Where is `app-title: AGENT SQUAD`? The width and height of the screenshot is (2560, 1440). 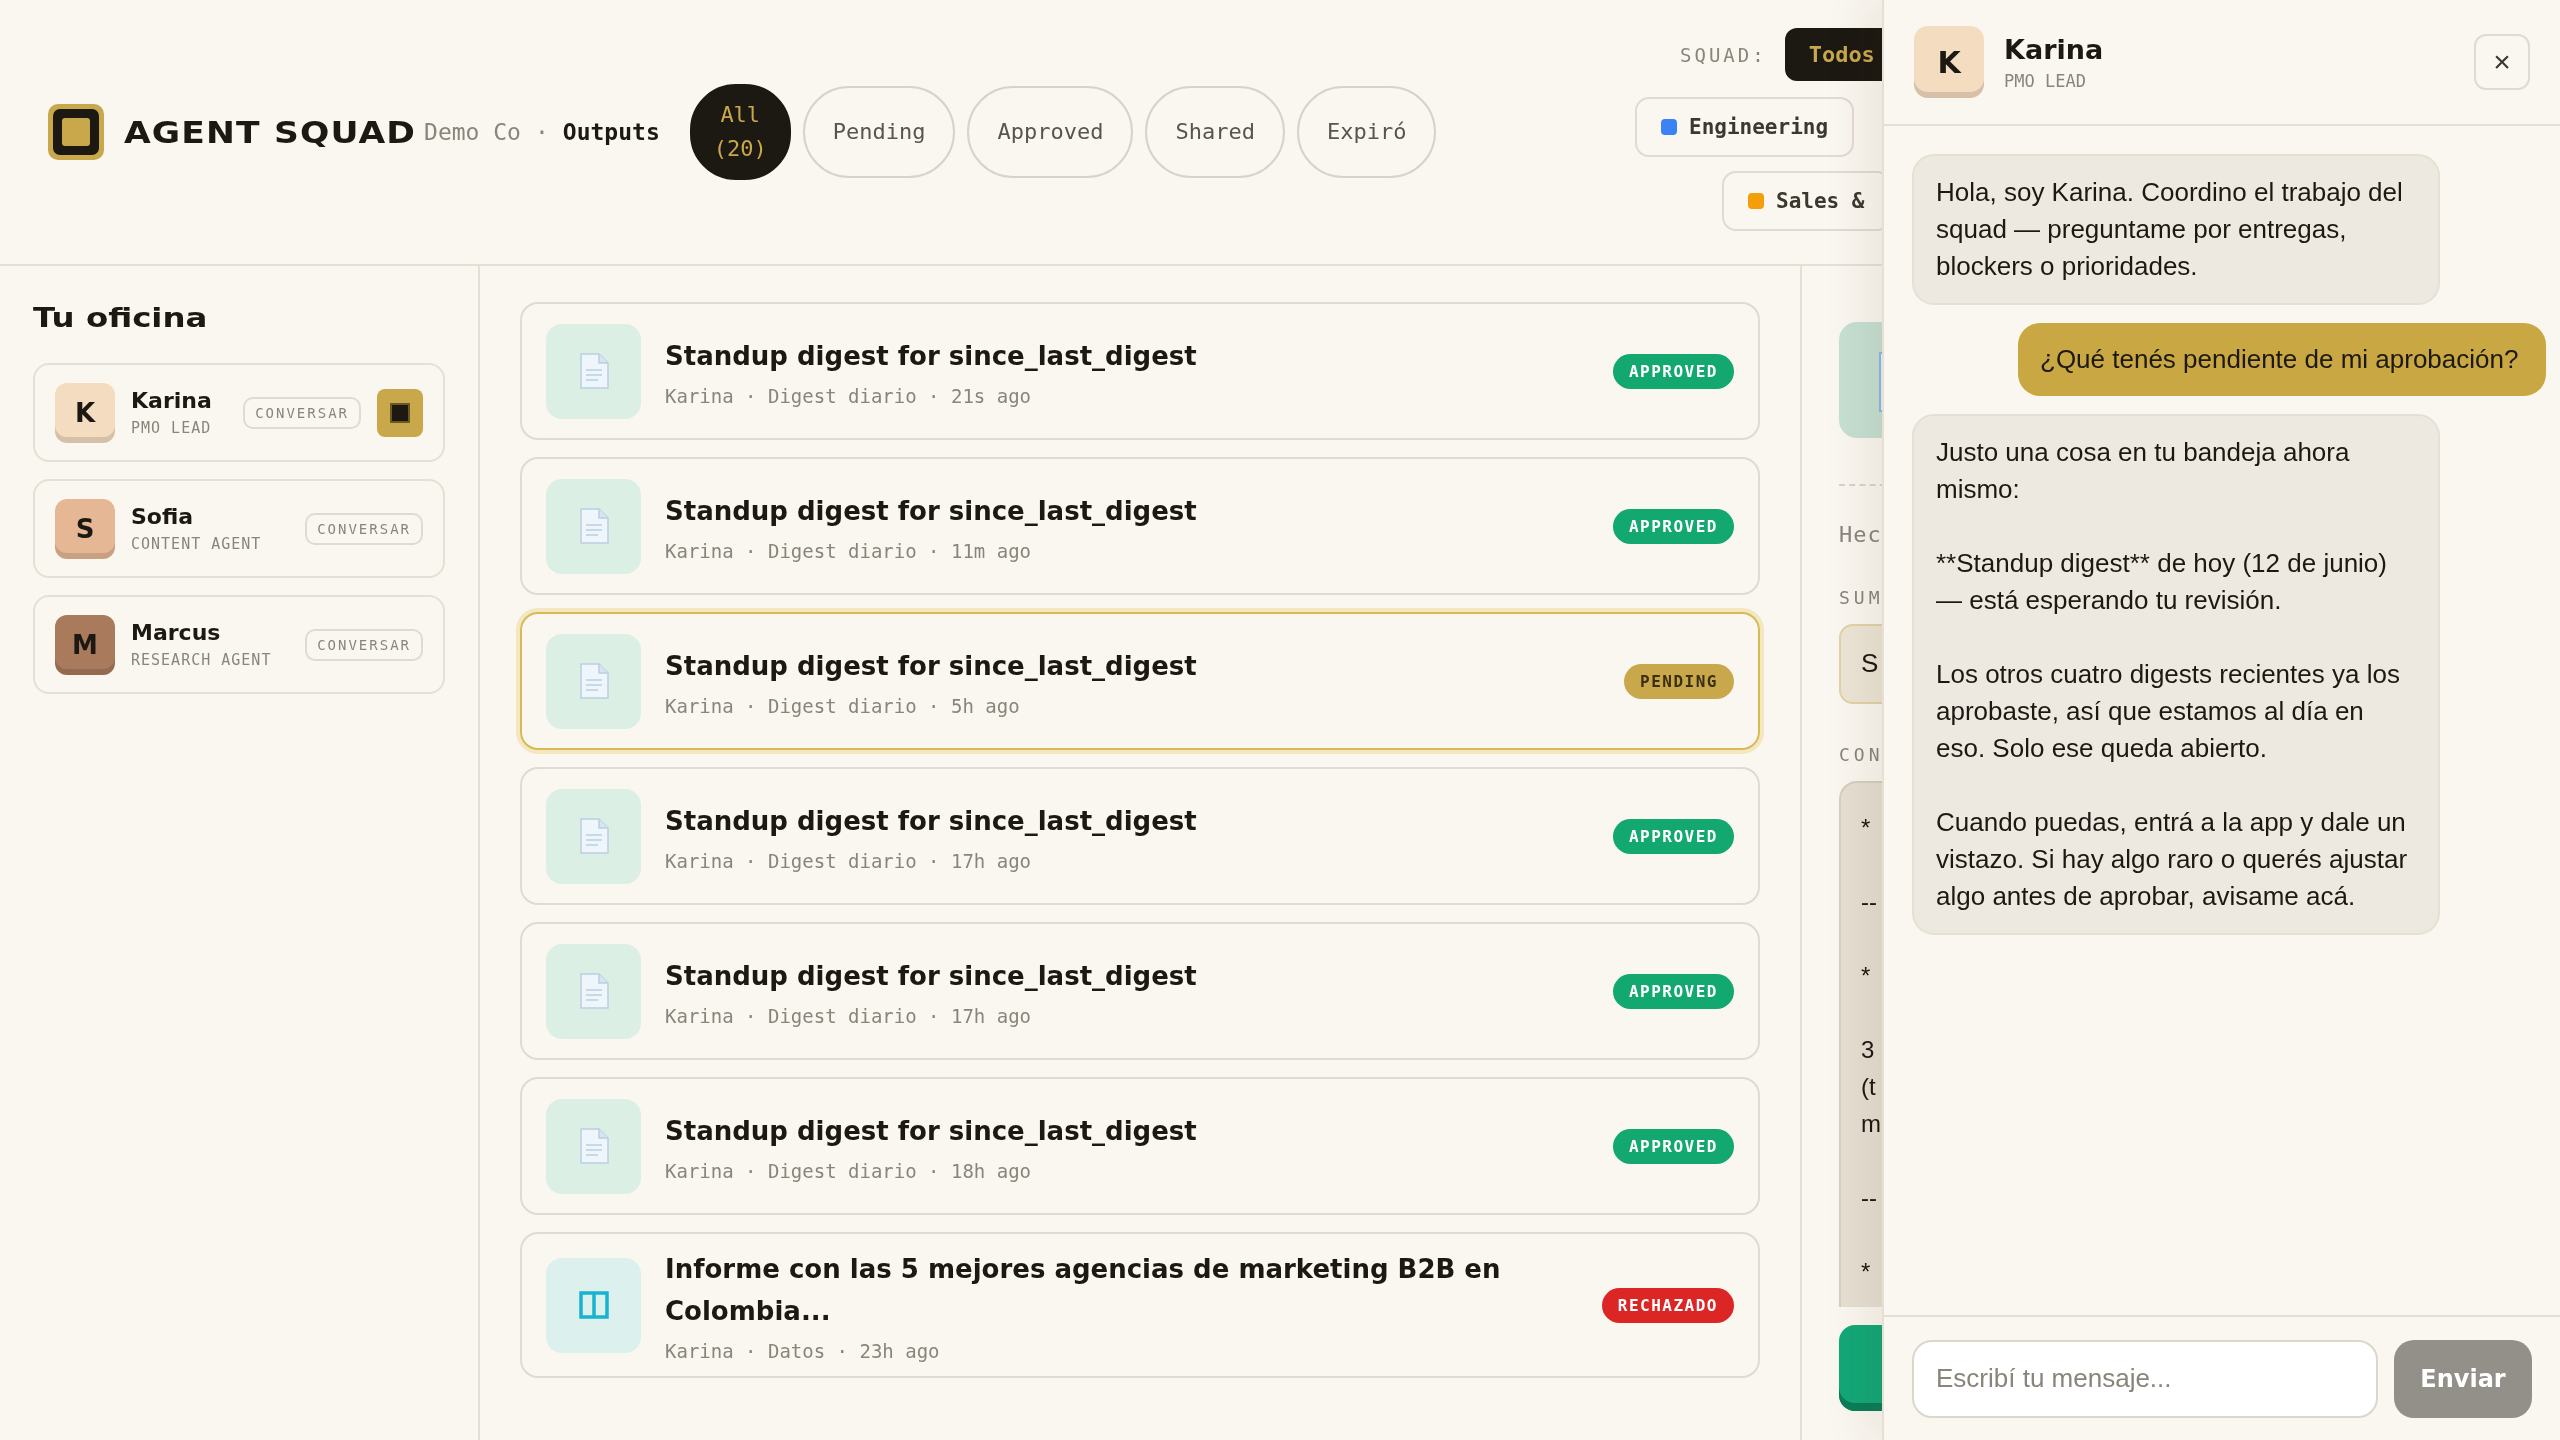
app-title: AGENT SQUAD is located at coordinates (270, 132).